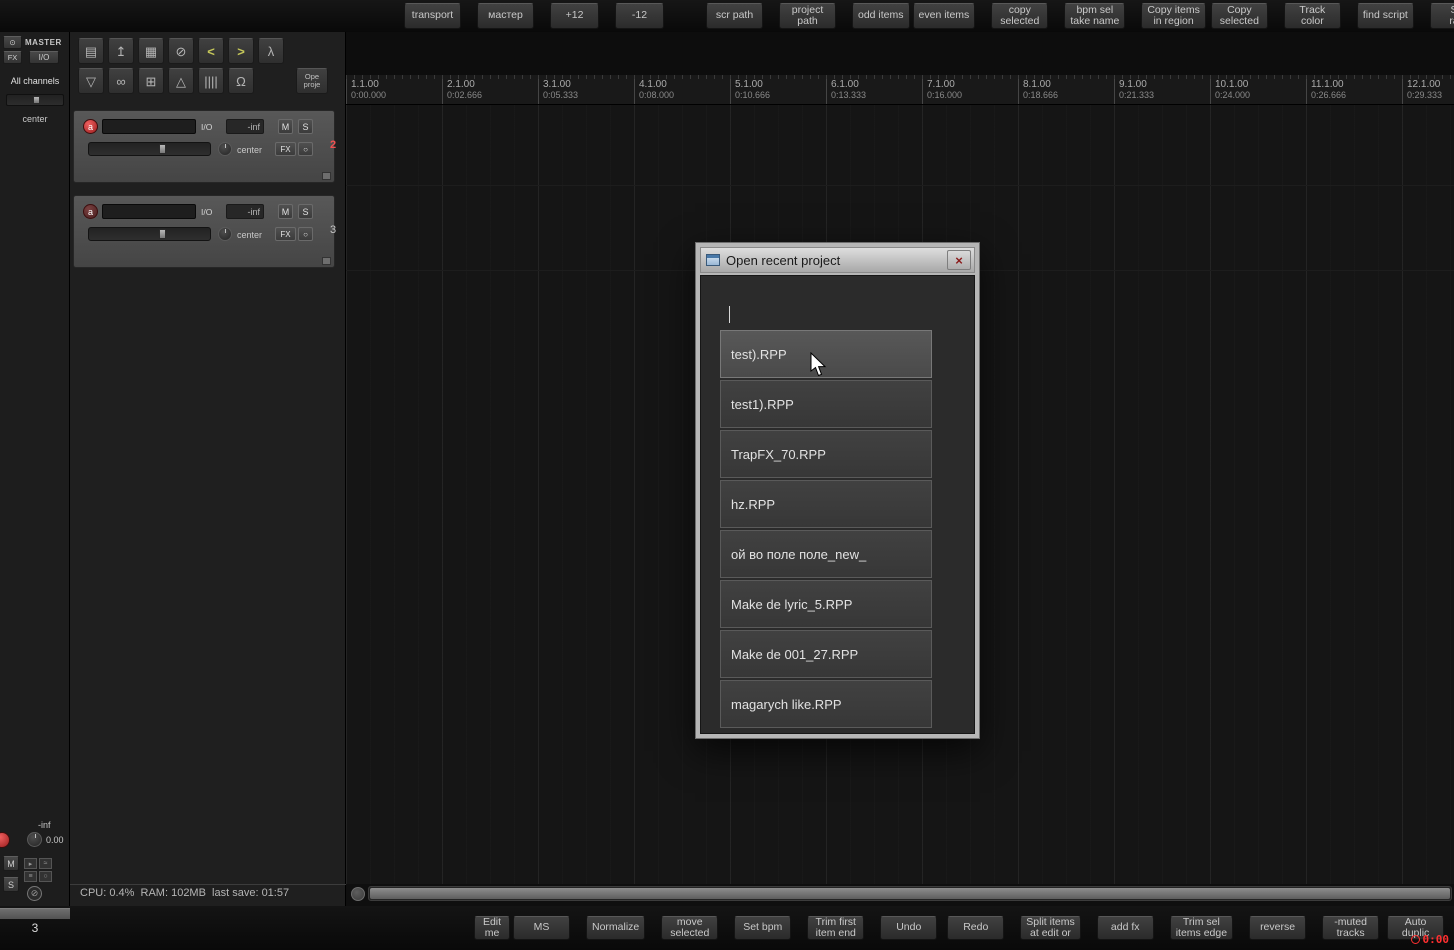 This screenshot has width=1454, height=950. I want to click on odd-items-button: odd items, so click(881, 16).